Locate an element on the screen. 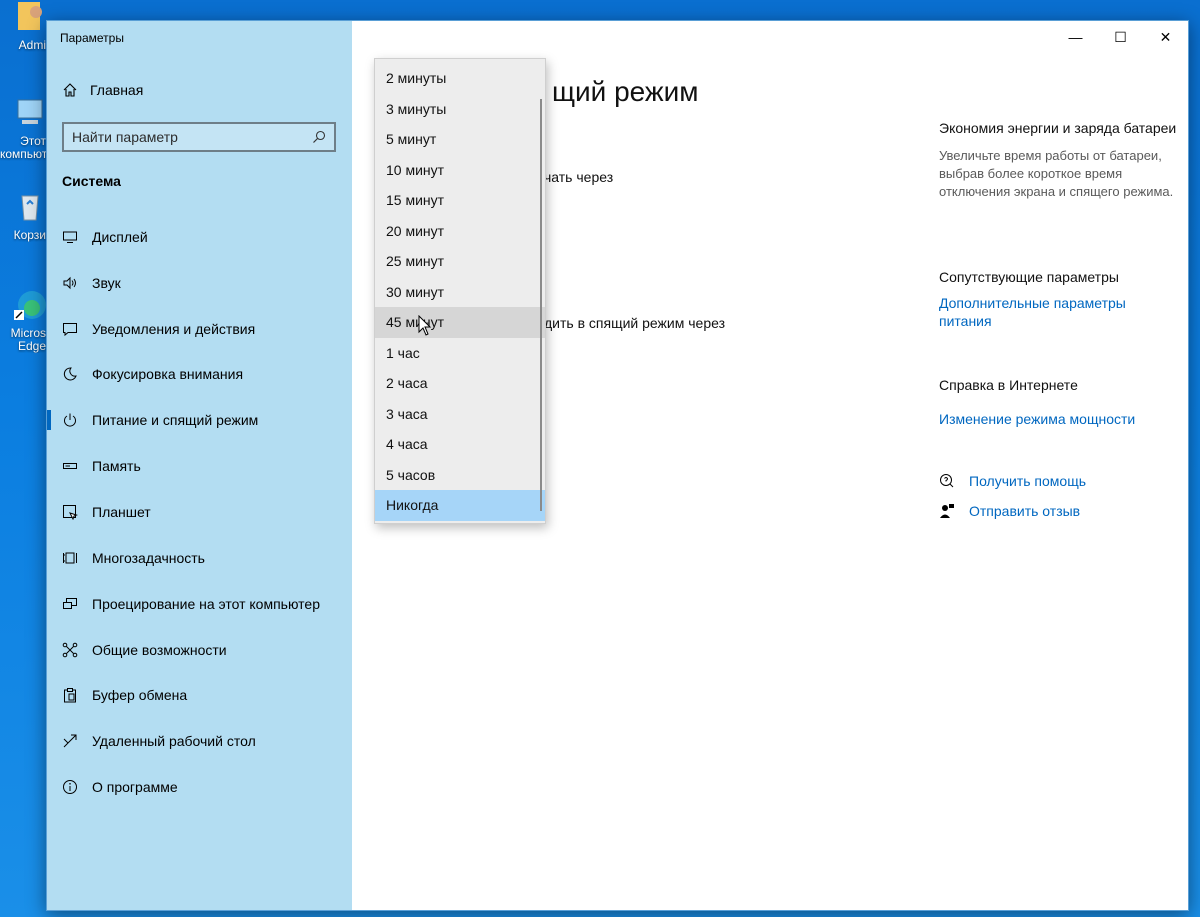 Image resolution: width=1200 pixels, height=917 pixels. section-title: Система is located at coordinates (91, 181).